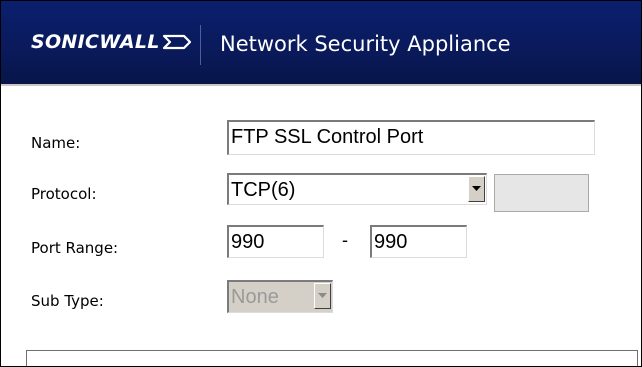 The width and height of the screenshot is (642, 367). Describe the element at coordinates (75, 248) in the screenshot. I see `port-range-label: Port Range:` at that location.